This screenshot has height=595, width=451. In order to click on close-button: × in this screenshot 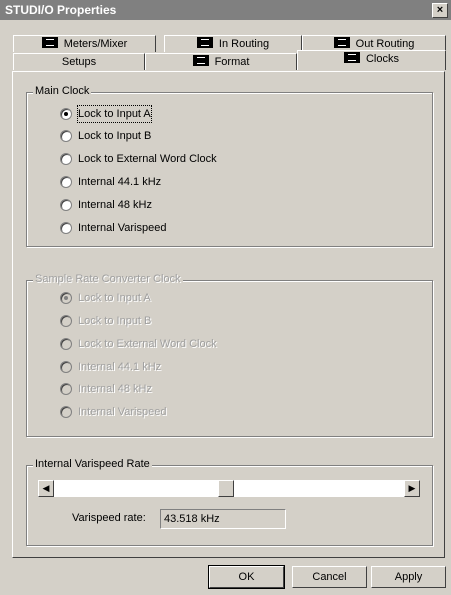, I will do `click(440, 10)`.